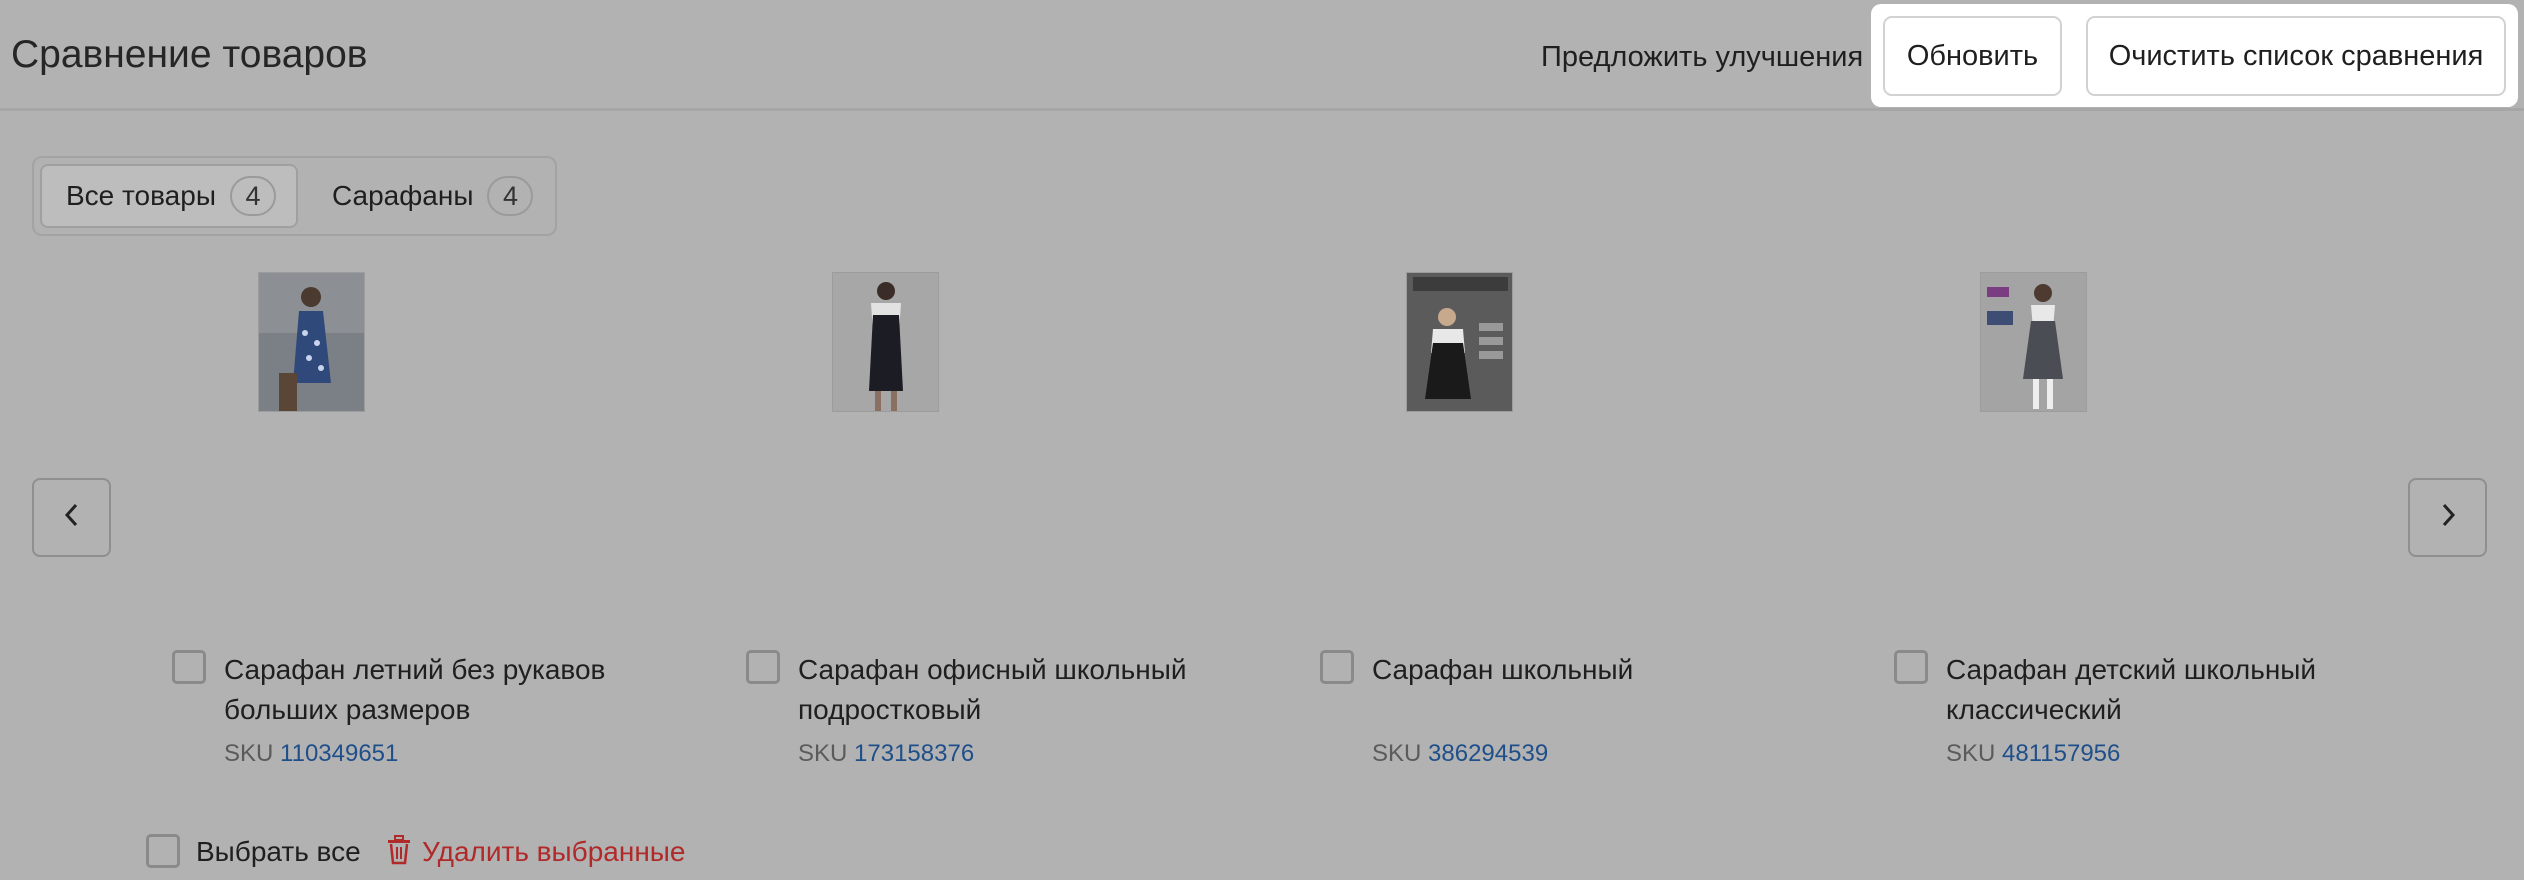 The image size is (2524, 880). I want to click on carousel-next-button, so click(2447, 517).